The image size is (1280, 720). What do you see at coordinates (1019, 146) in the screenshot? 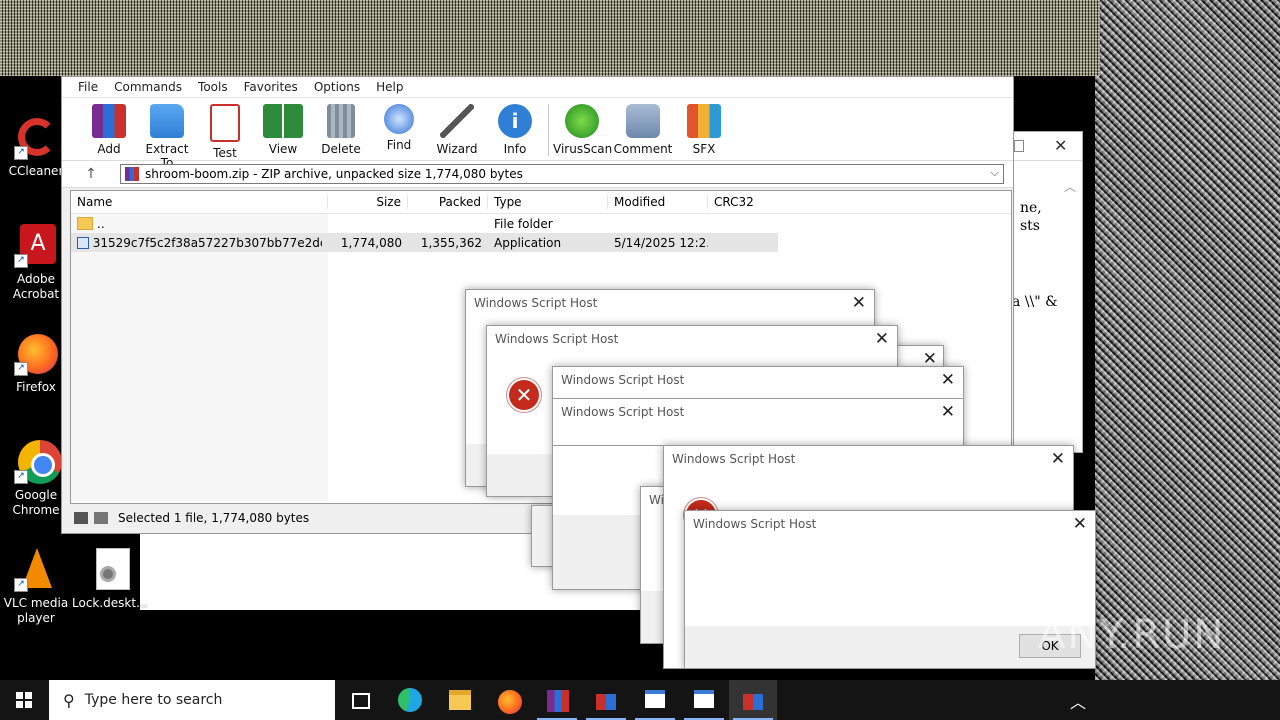
I see `maximize-icon` at bounding box center [1019, 146].